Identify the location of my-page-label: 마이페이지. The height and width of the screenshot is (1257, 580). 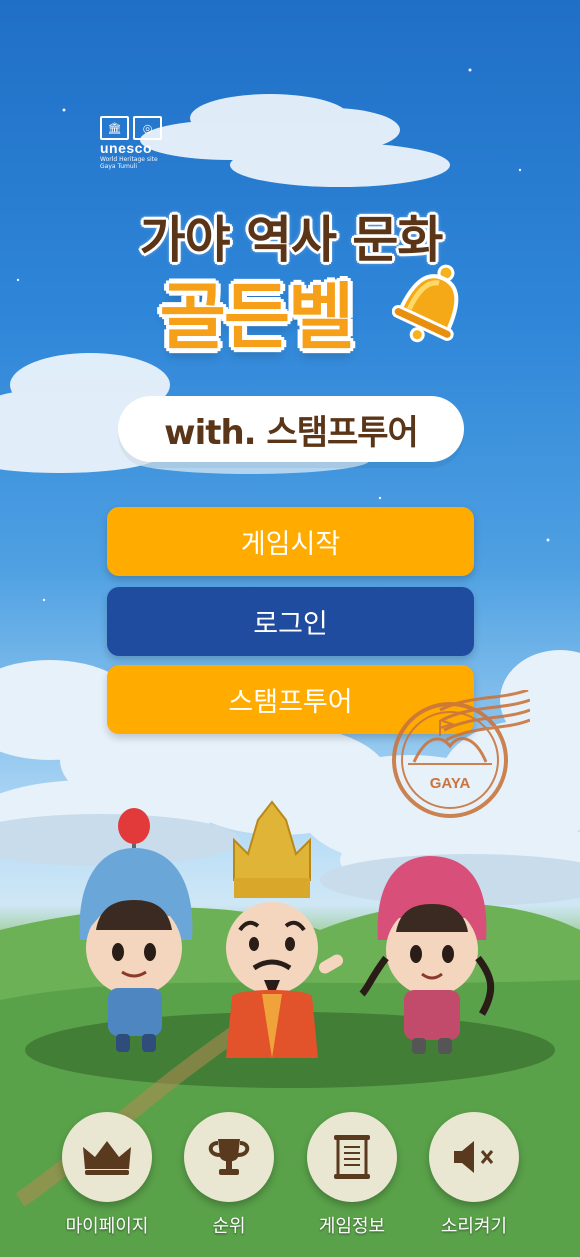
(107, 1226).